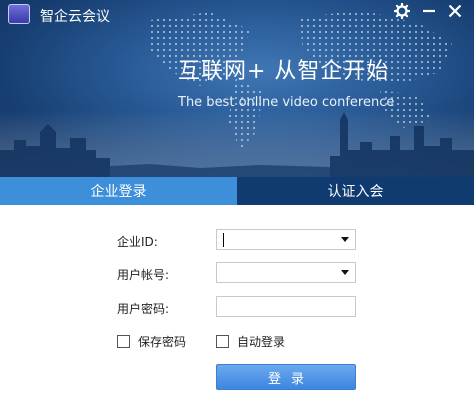  What do you see at coordinates (429, 11) in the screenshot?
I see `minimize-icon` at bounding box center [429, 11].